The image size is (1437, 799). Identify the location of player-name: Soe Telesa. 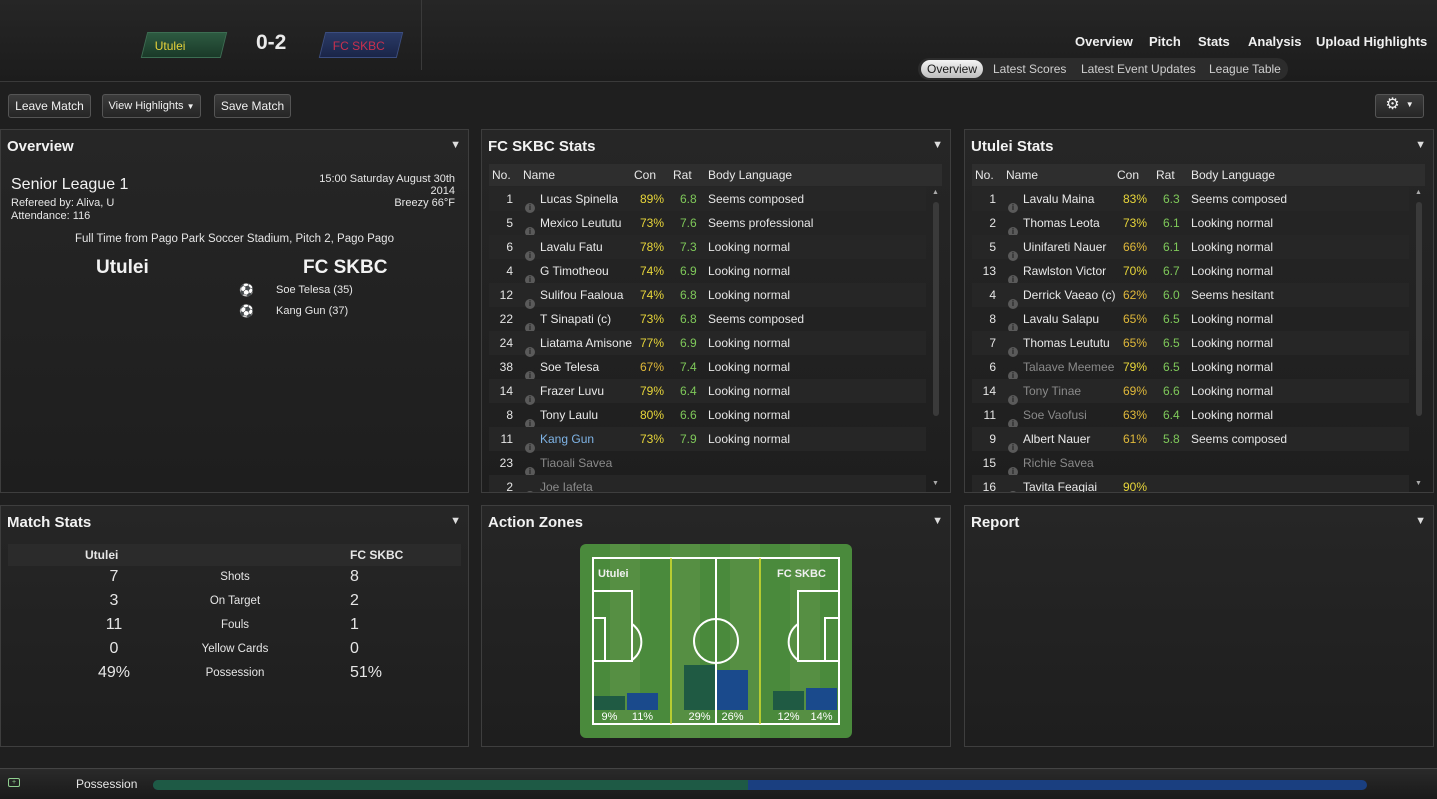
(569, 367).